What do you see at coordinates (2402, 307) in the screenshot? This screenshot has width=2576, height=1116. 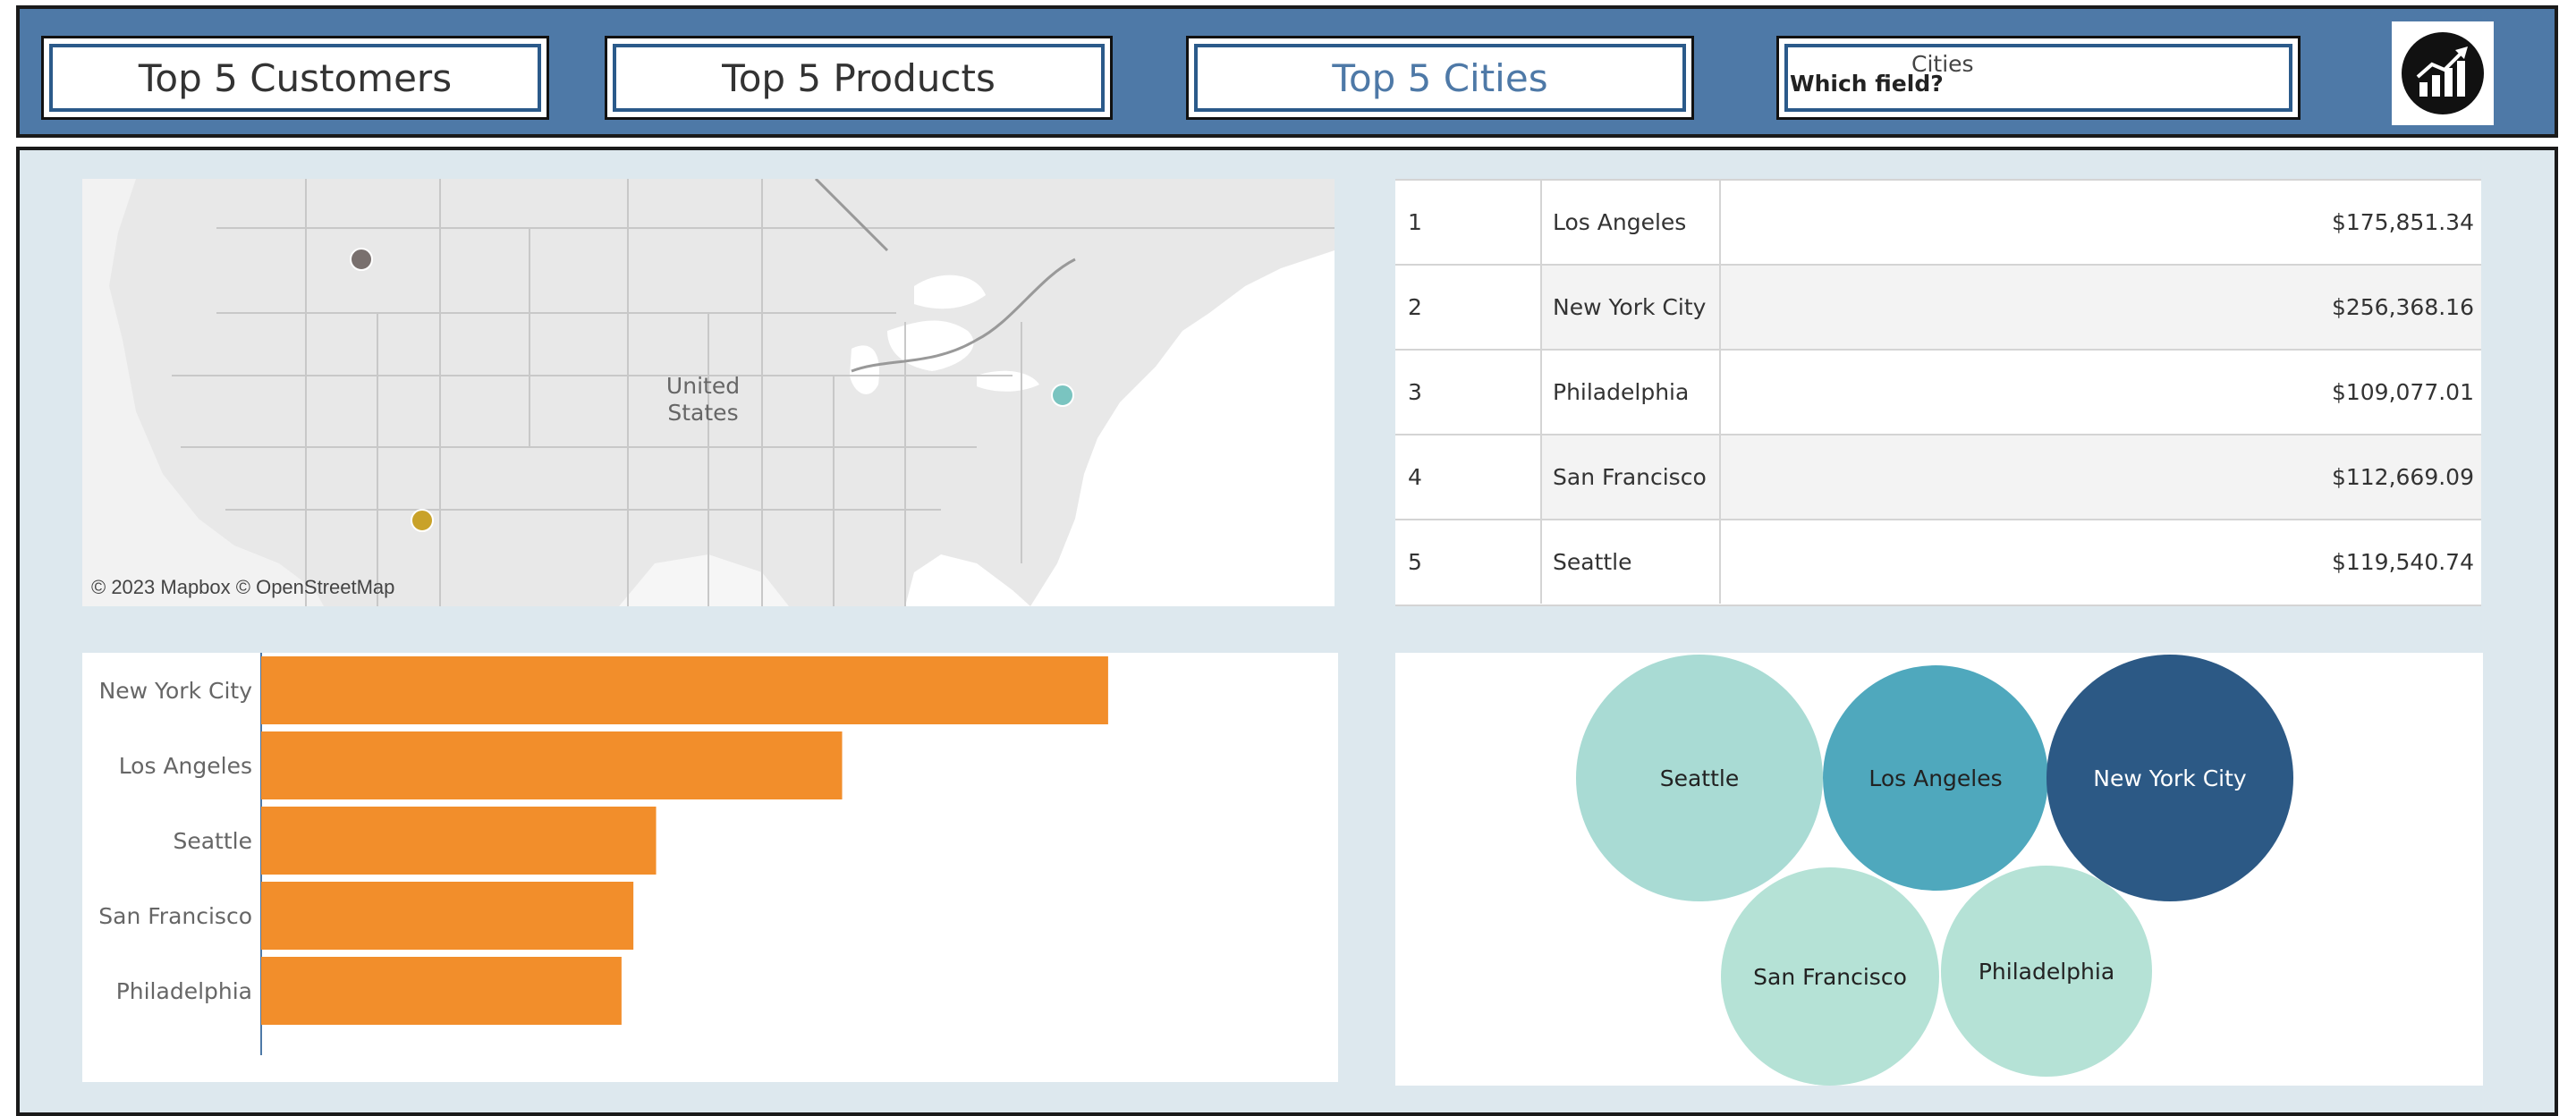 I see `table-cell-sales: $256,368.16` at bounding box center [2402, 307].